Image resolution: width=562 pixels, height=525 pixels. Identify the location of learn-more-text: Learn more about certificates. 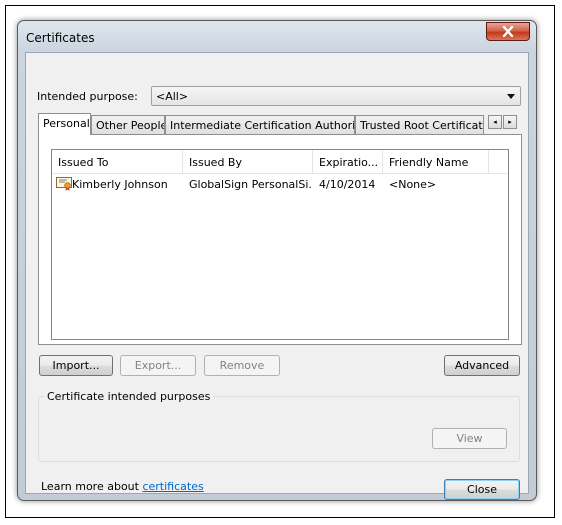
(122, 486).